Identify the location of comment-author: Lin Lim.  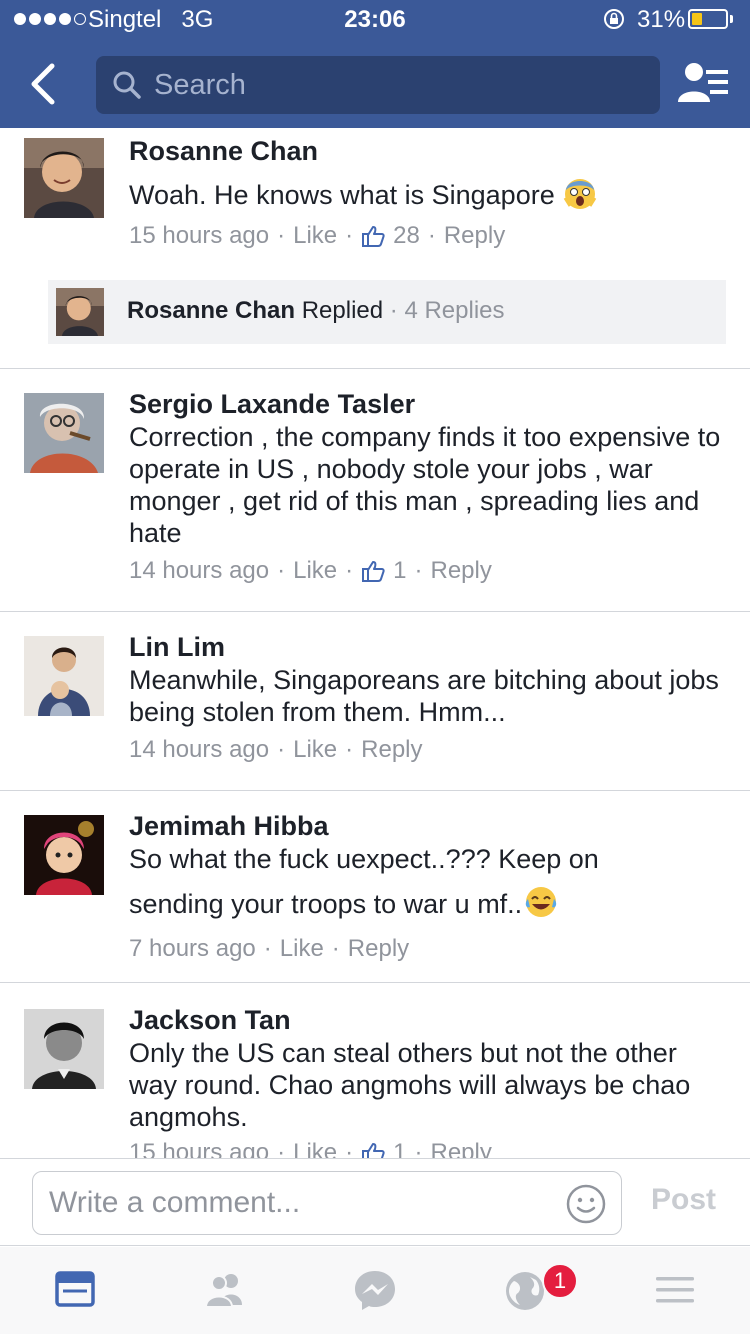
(177, 647).